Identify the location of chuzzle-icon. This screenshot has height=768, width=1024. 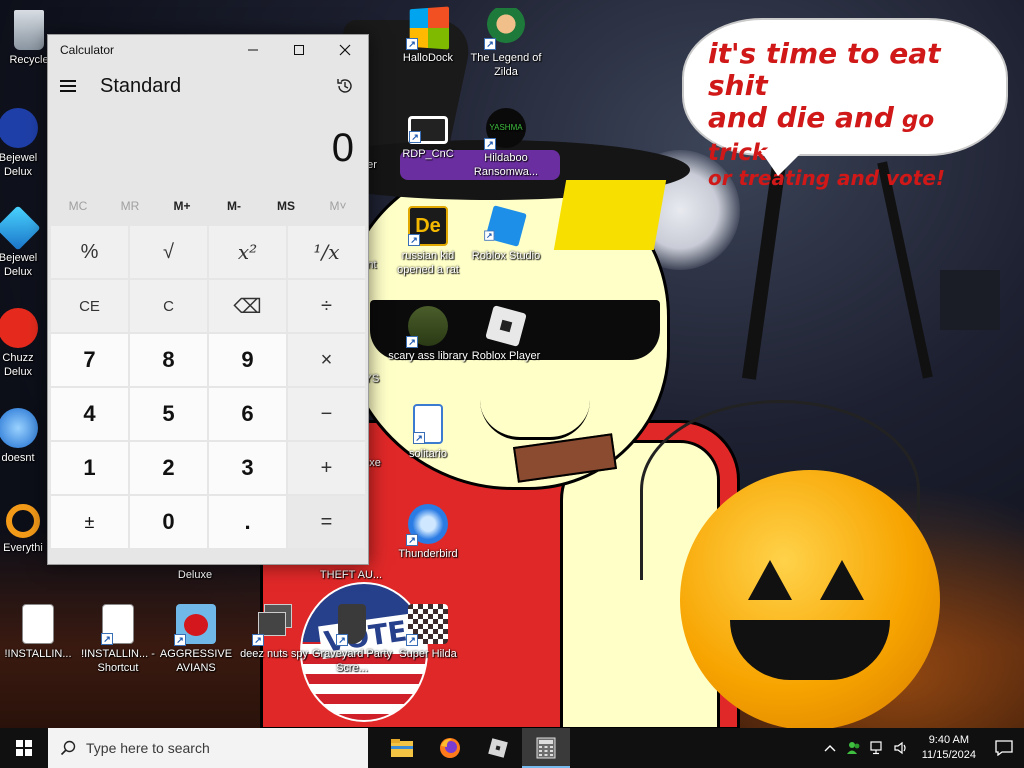
(19, 328).